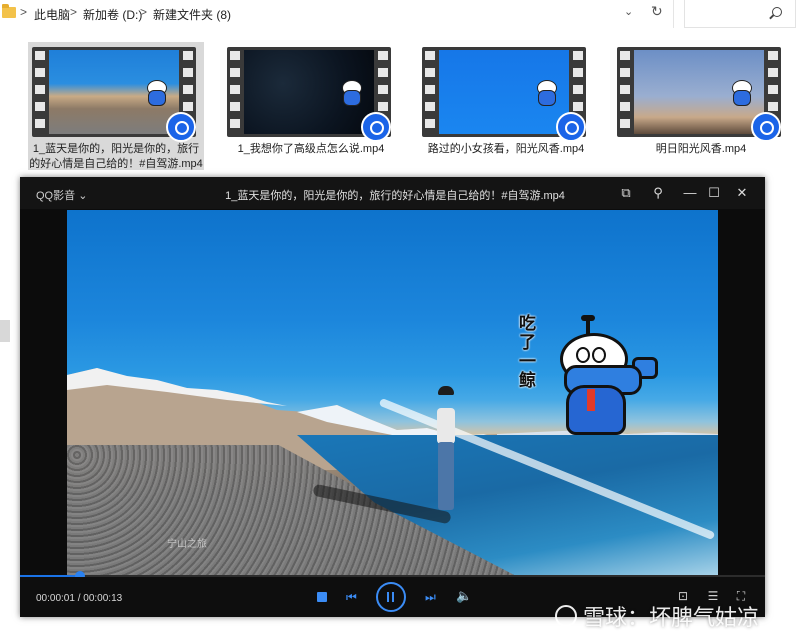 Image resolution: width=800 pixels, height=643 pixels. What do you see at coordinates (673, 14) in the screenshot?
I see `divider` at bounding box center [673, 14].